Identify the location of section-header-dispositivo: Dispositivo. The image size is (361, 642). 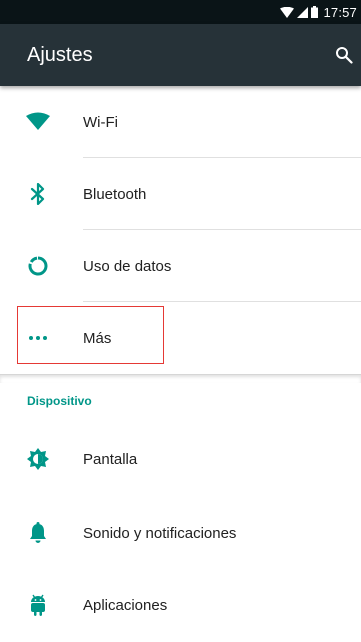
(59, 401).